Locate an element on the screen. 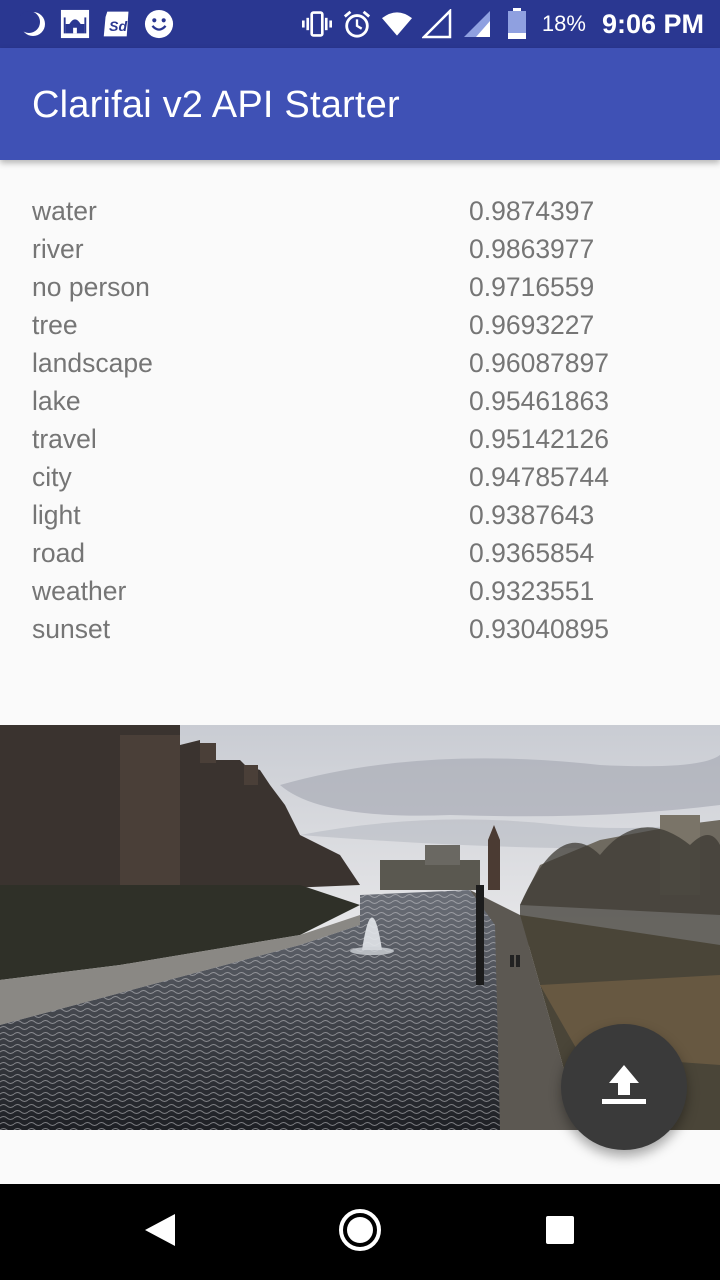  list-item: river 0.9863977 is located at coordinates (360, 249).